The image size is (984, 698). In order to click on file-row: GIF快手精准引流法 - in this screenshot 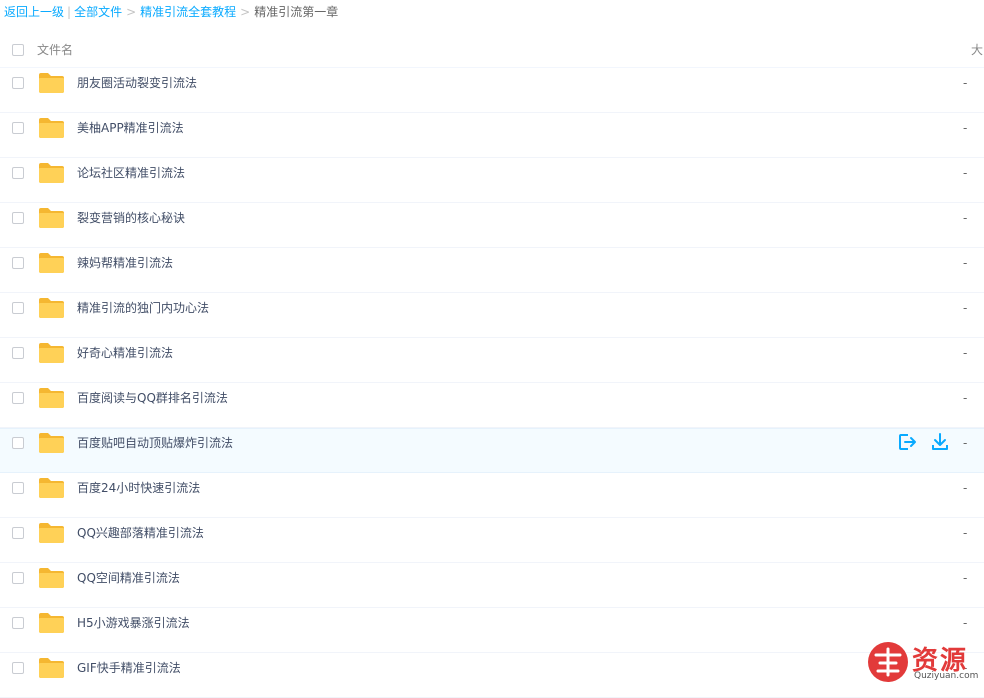, I will do `click(492, 675)`.